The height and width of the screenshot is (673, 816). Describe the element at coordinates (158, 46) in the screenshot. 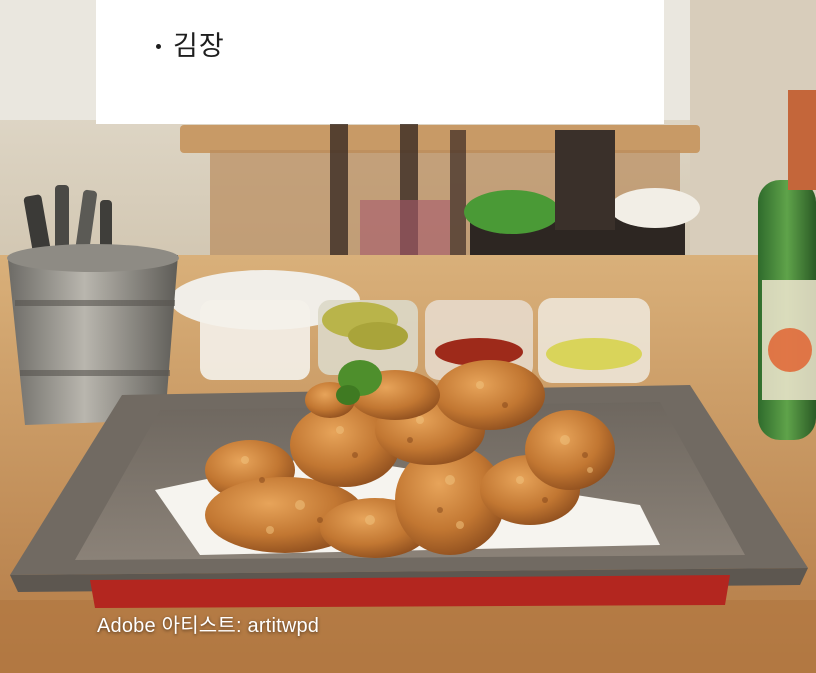

I see `bullet-icon` at that location.